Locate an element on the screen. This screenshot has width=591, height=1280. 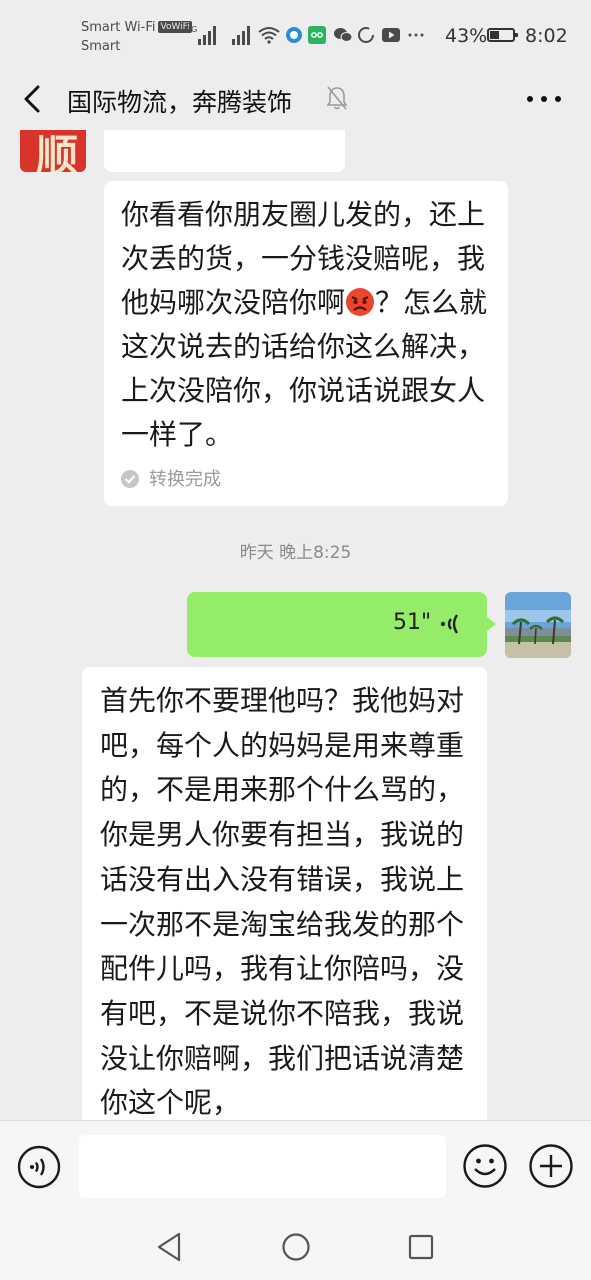
carrier-line2: Smart is located at coordinates (101, 46).